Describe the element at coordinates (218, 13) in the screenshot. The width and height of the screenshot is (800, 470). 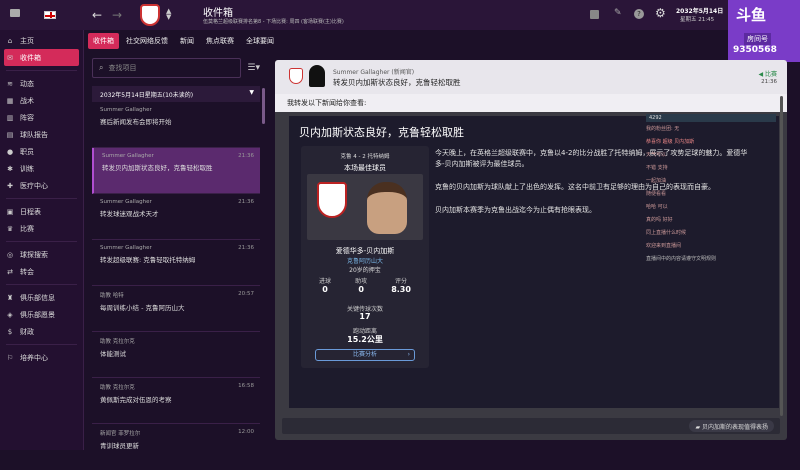
I see `page-title: 收件箱` at that location.